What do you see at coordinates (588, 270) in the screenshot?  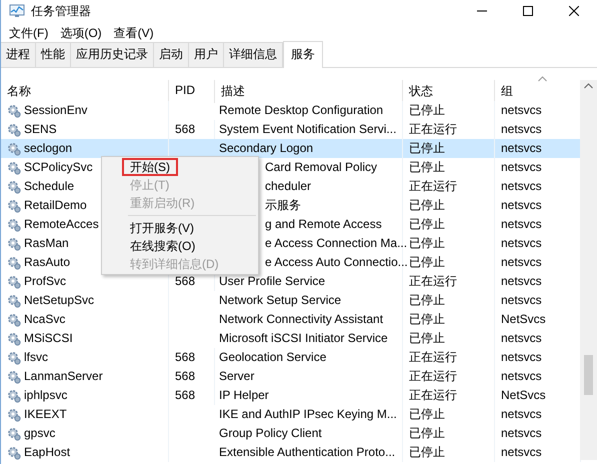 I see `scrollbar` at bounding box center [588, 270].